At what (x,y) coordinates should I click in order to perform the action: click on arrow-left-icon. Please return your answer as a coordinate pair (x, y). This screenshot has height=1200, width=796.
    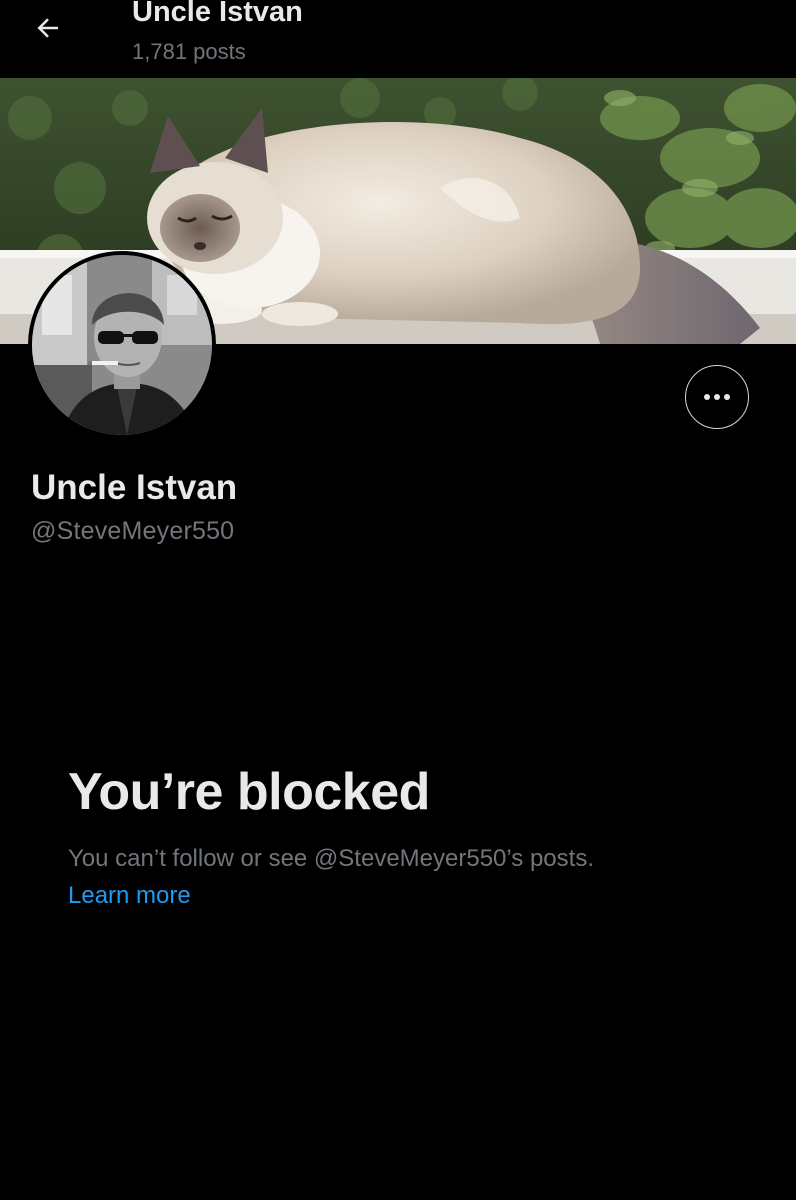
    Looking at the image, I should click on (48, 30).